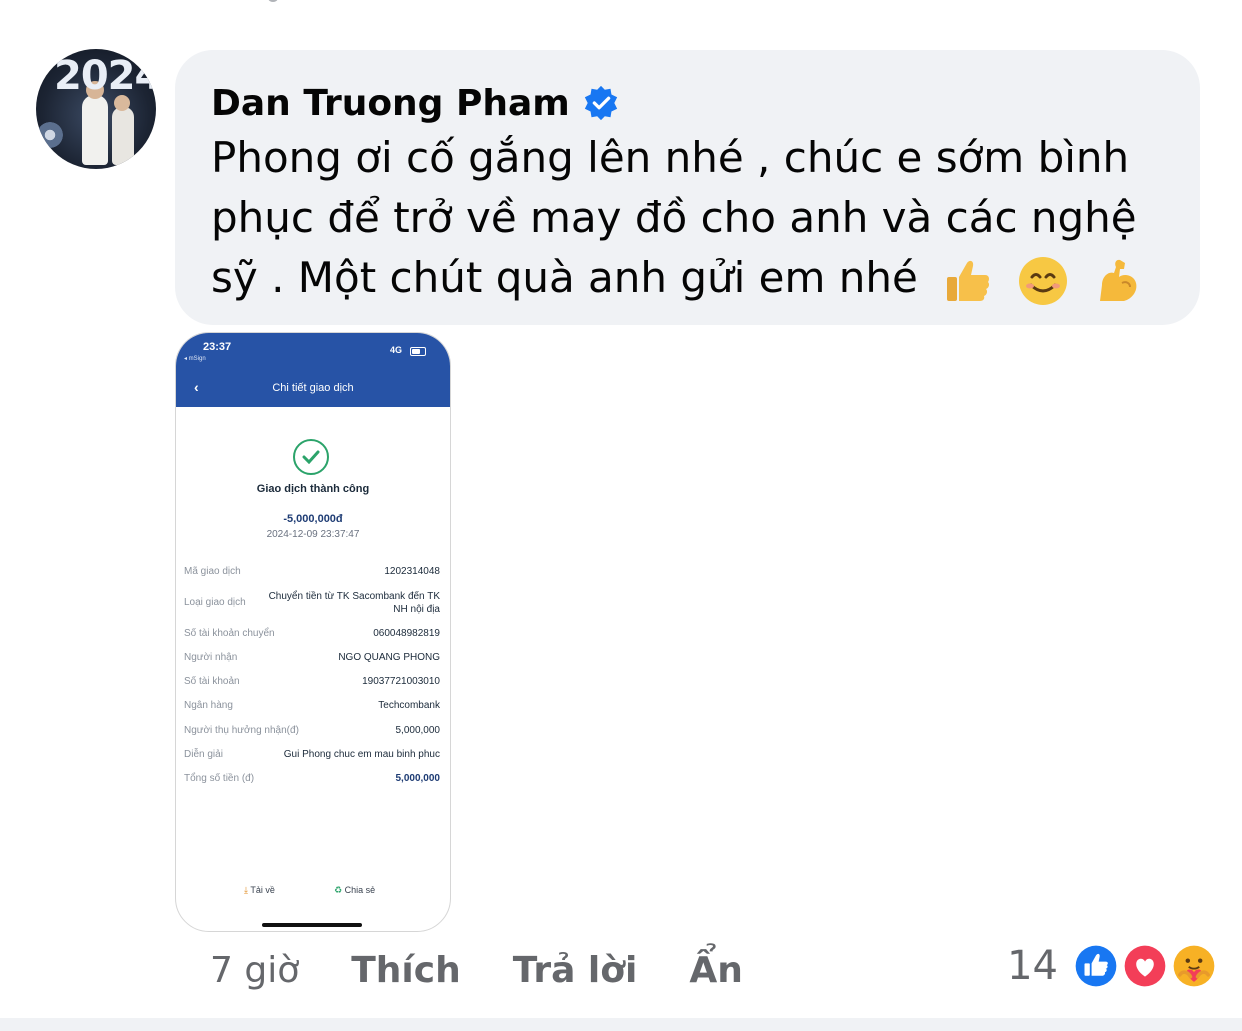  What do you see at coordinates (312, 925) in the screenshot?
I see `home-indicator` at bounding box center [312, 925].